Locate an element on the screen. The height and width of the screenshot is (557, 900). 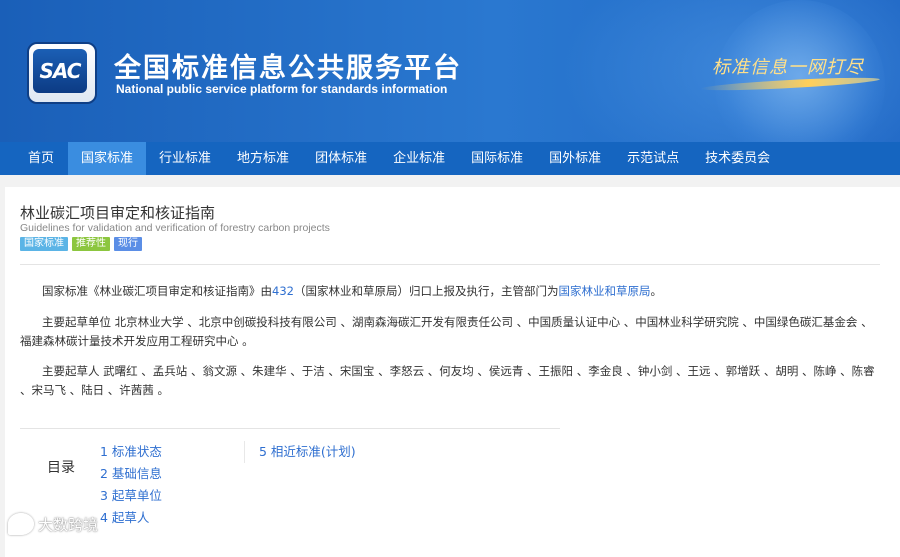
nav-item-technical-committee: 技术委员会 is located at coordinates (737, 158).